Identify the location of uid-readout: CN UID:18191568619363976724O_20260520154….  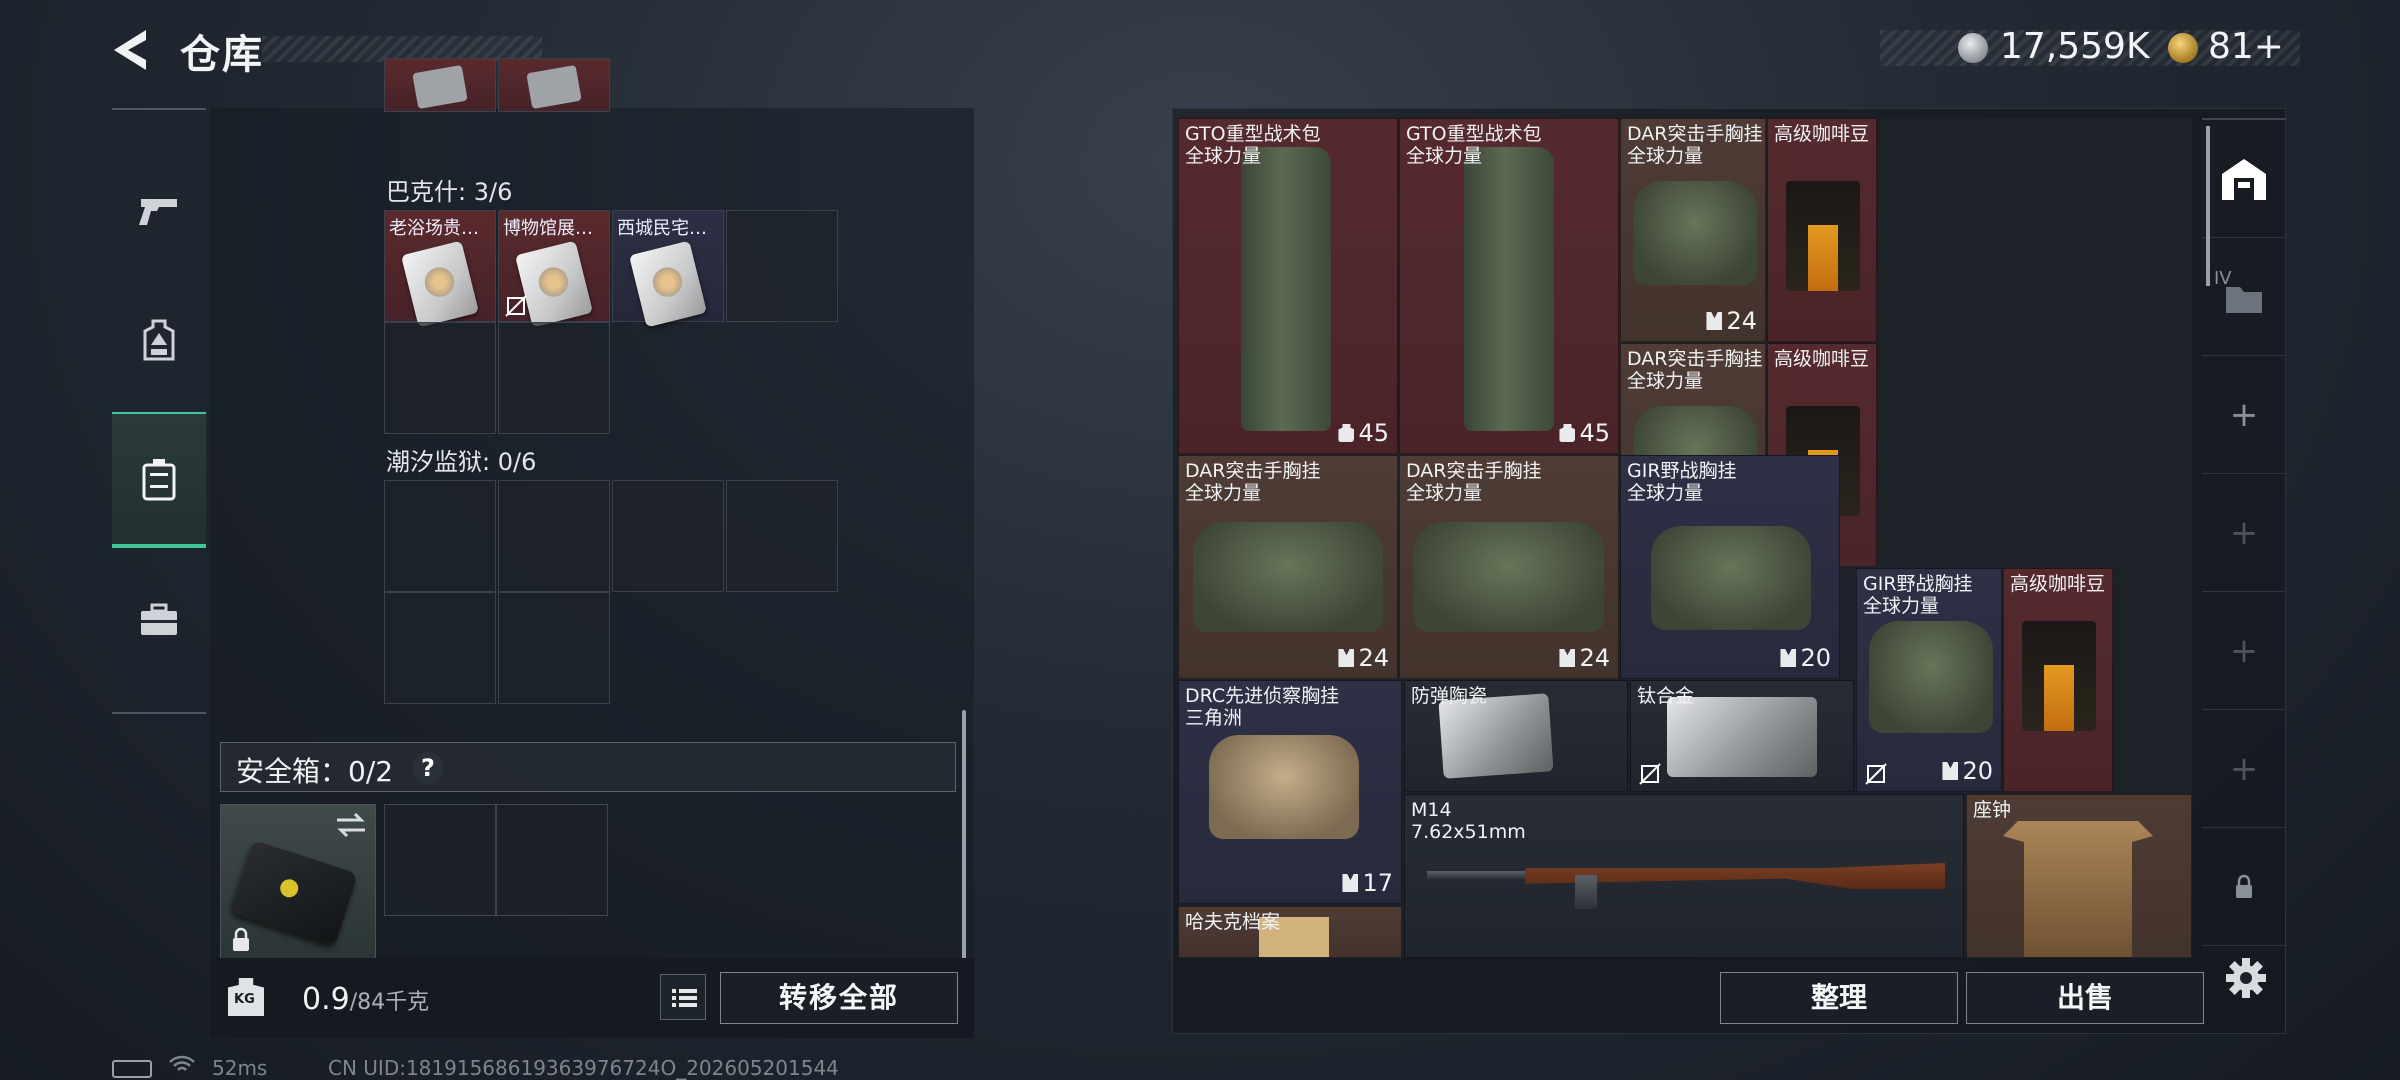
(583, 1068).